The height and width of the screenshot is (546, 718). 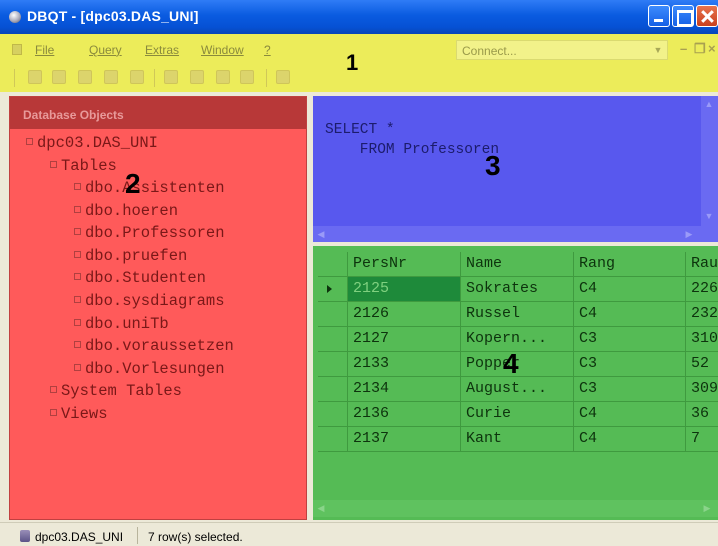 What do you see at coordinates (702, 389) in the screenshot?
I see `table-cell: 309` at bounding box center [702, 389].